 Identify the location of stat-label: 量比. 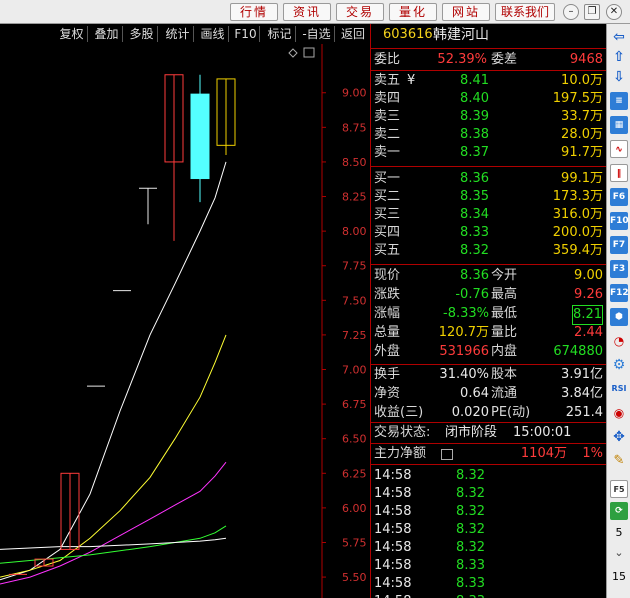
(504, 332).